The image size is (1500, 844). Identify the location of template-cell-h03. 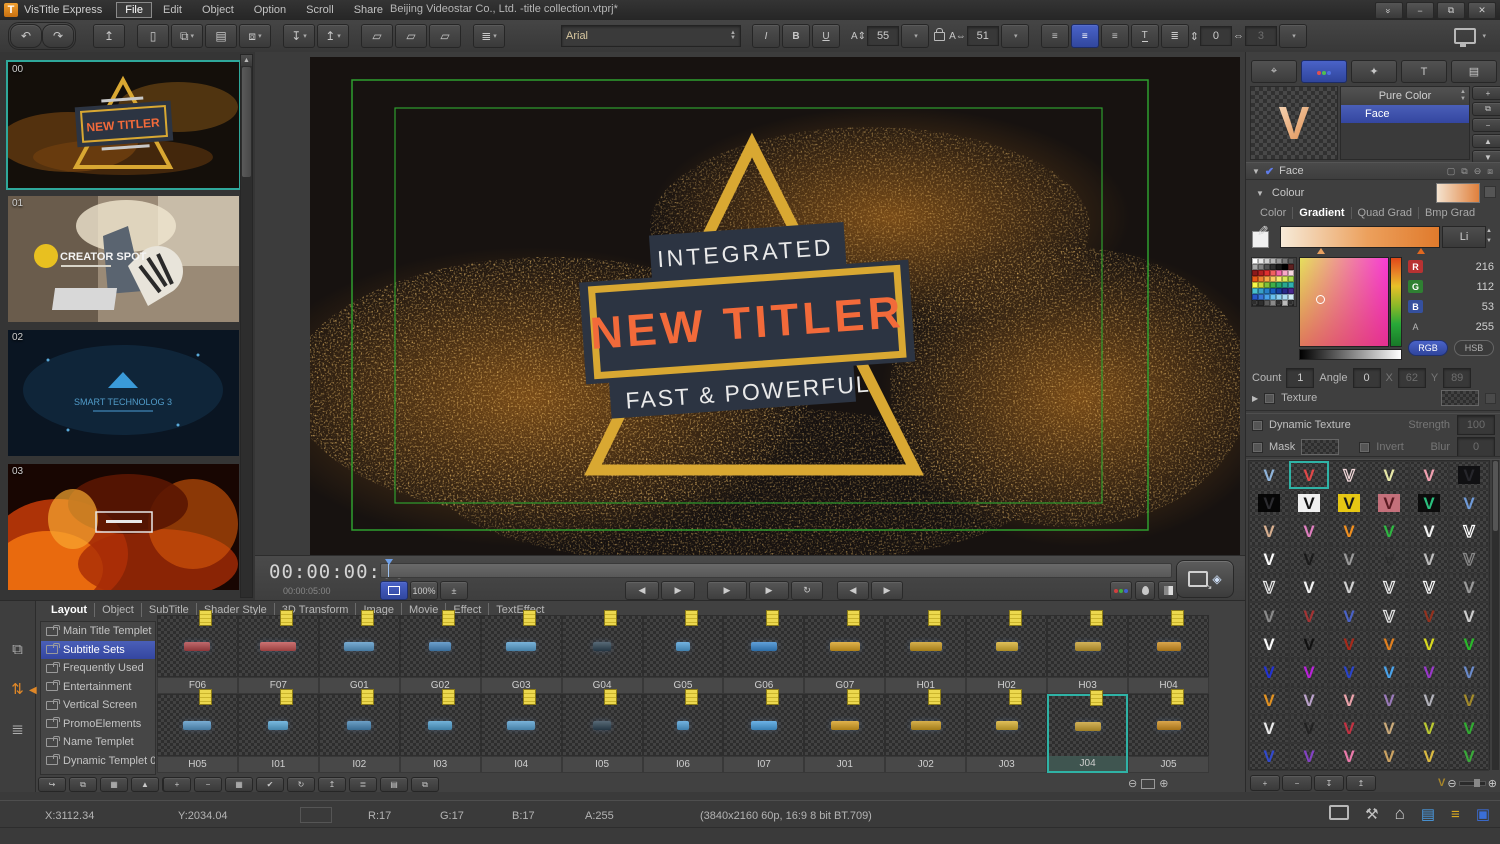
(1088, 643).